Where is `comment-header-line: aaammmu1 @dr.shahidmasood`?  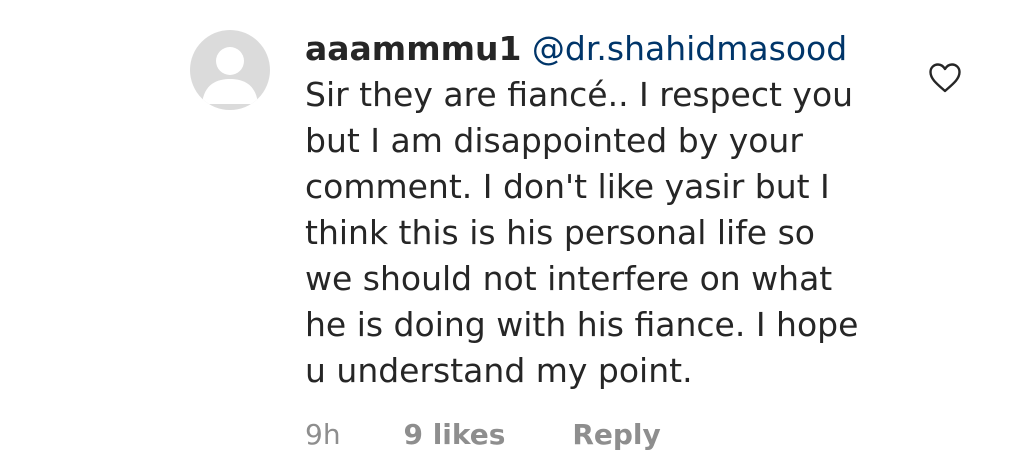 comment-header-line: aaammmu1 @dr.shahidmasood is located at coordinates (605, 49).